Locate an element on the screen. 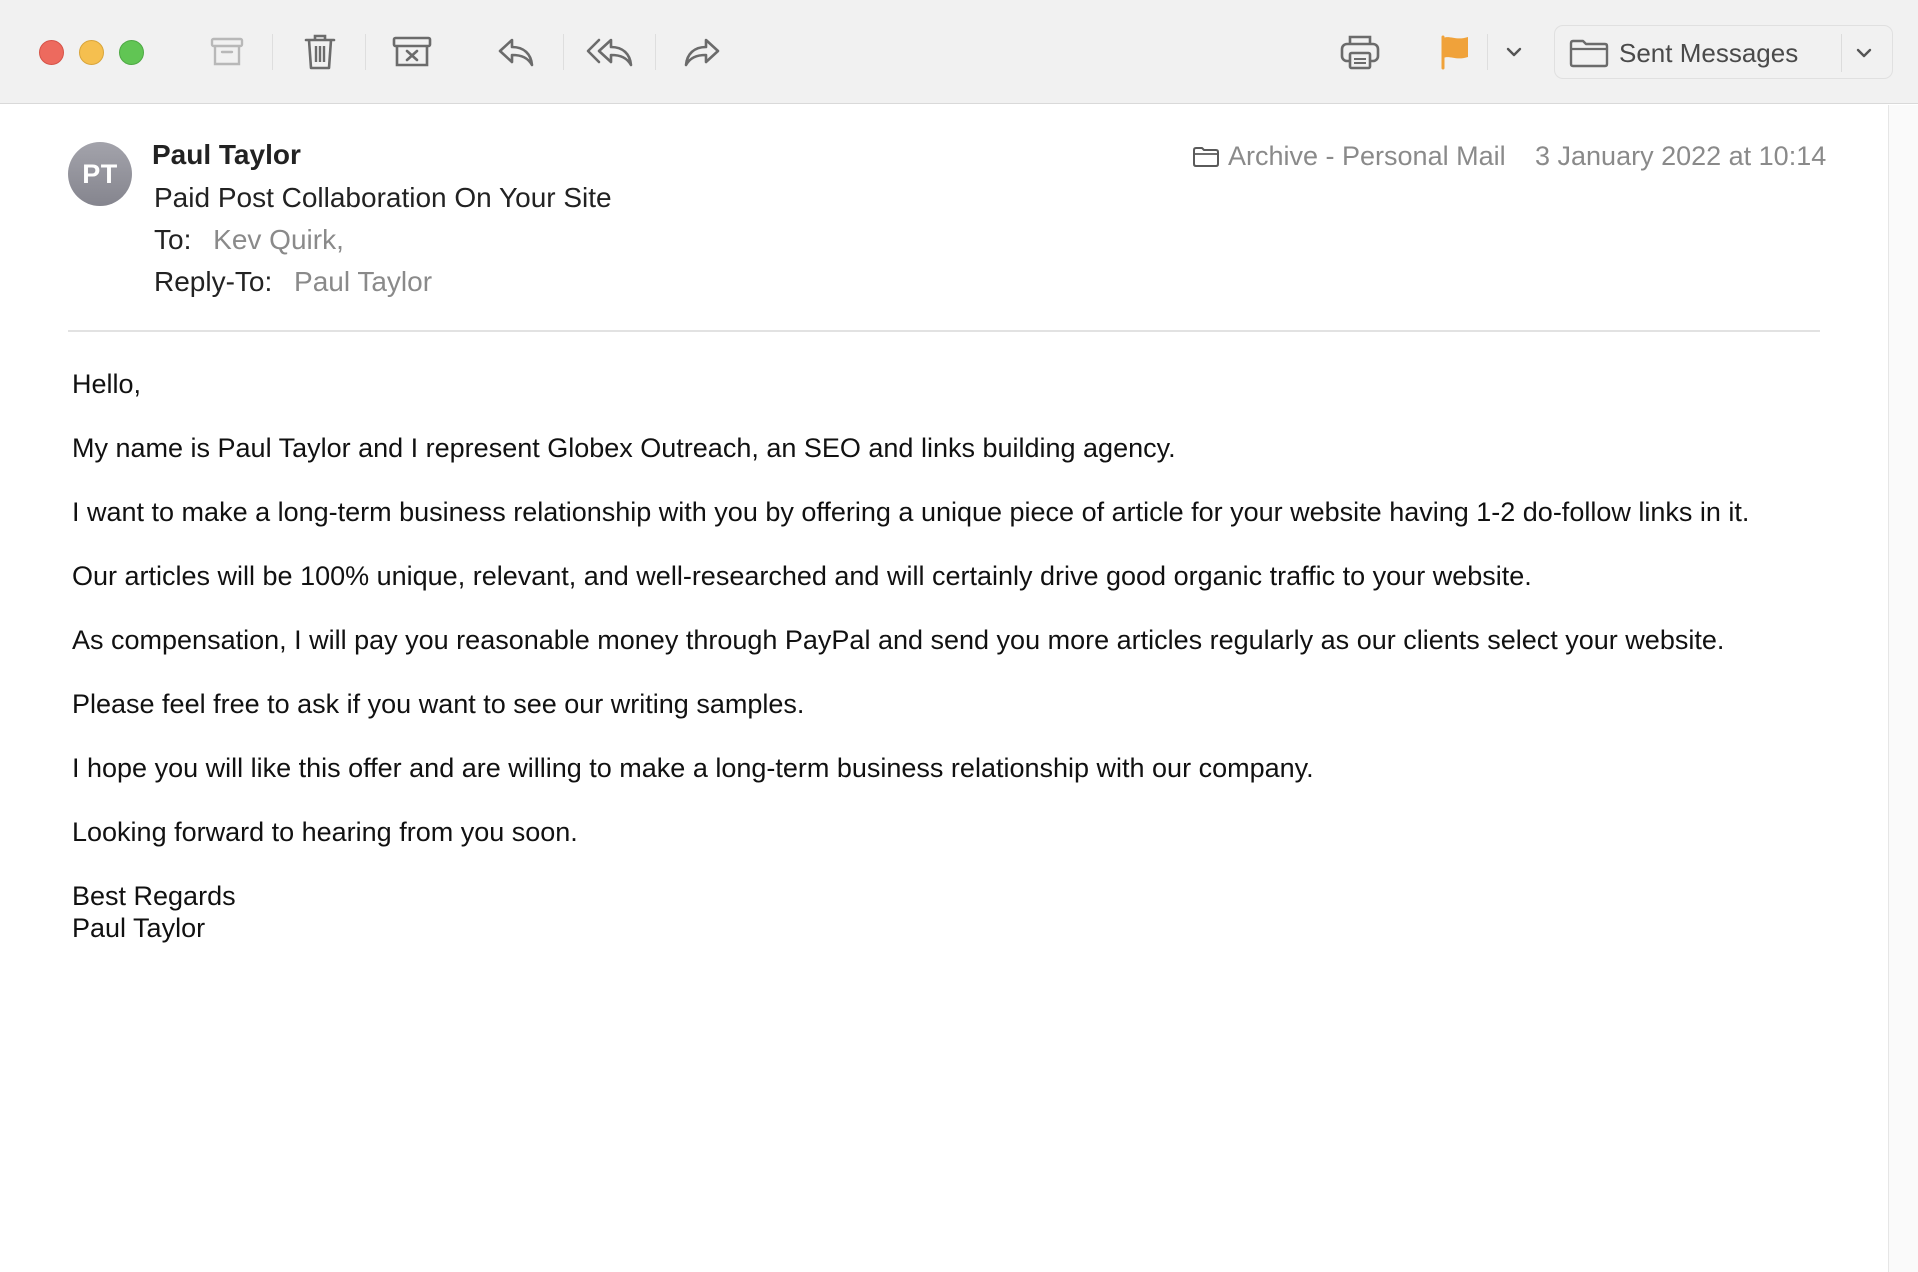 This screenshot has height=1272, width=1918. trash-icon is located at coordinates (320, 52).